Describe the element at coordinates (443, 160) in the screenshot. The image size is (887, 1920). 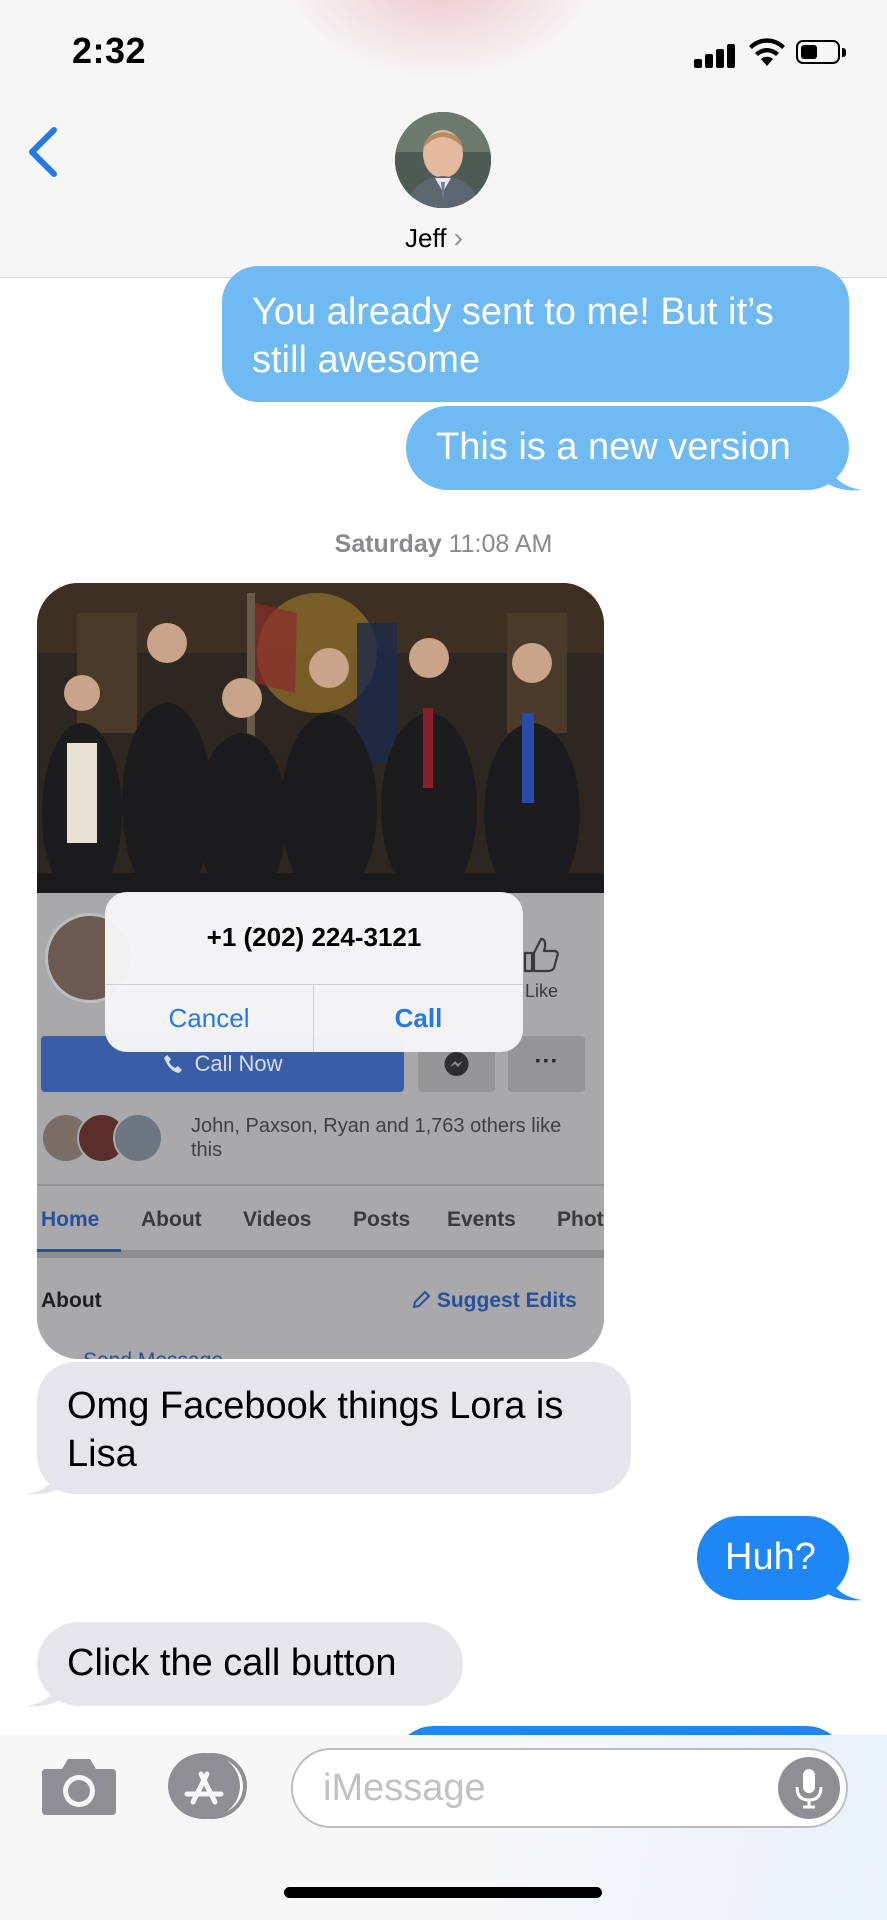
I see `contact-avatar` at that location.